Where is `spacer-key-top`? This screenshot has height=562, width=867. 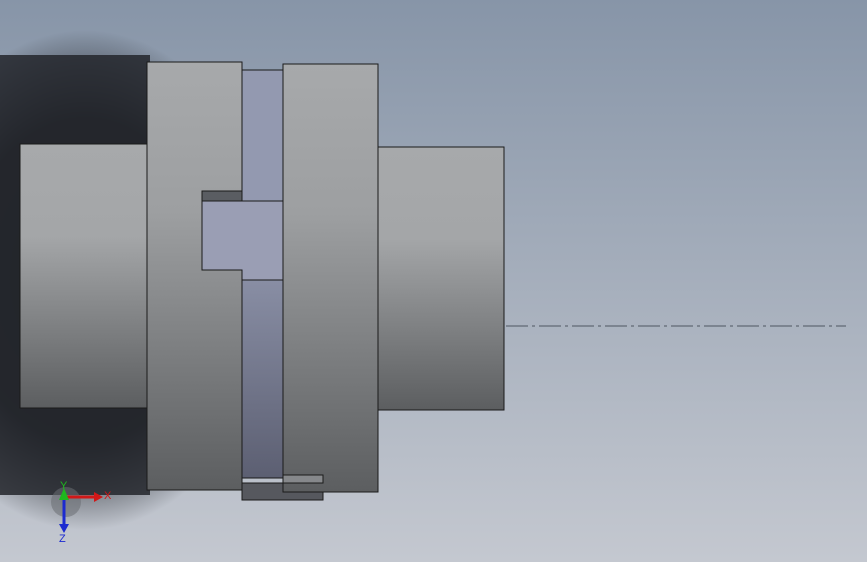 spacer-key-top is located at coordinates (222, 196).